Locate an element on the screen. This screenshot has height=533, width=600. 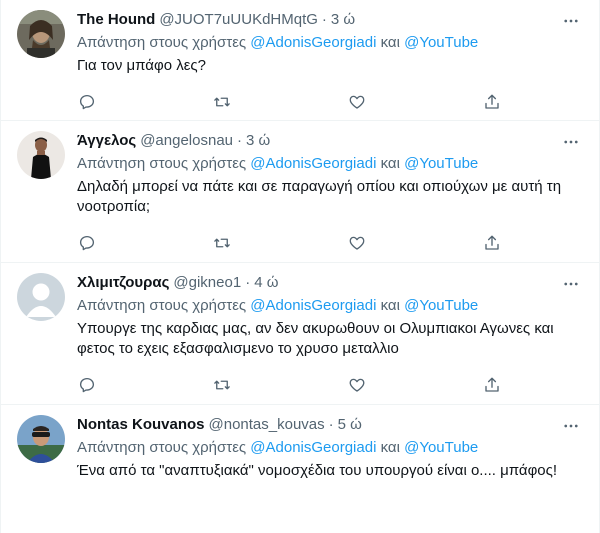
author-handle: @gikneo1 is located at coordinates (207, 283).